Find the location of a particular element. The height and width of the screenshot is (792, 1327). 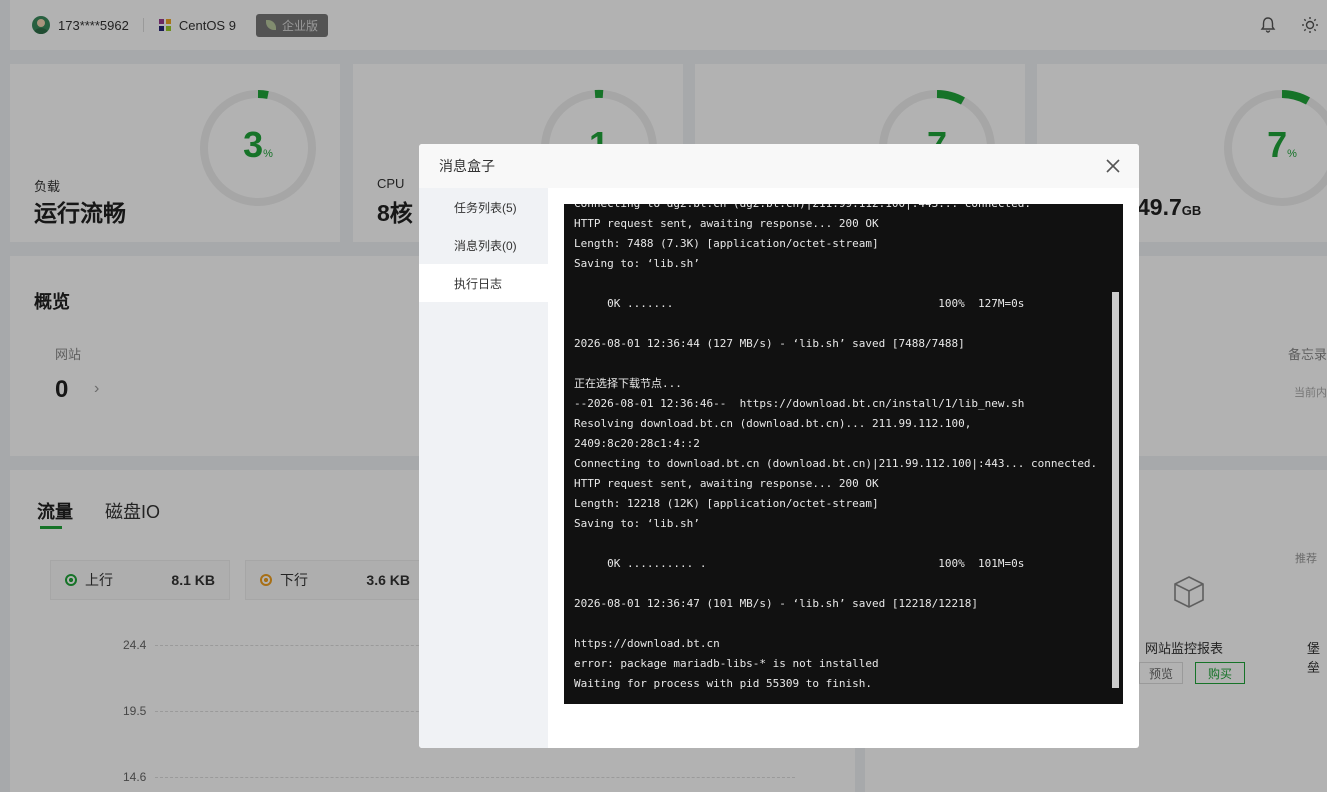

modal-sidebar: 任务列表(5) 消息列表(0) 执行日志 is located at coordinates (483, 468).